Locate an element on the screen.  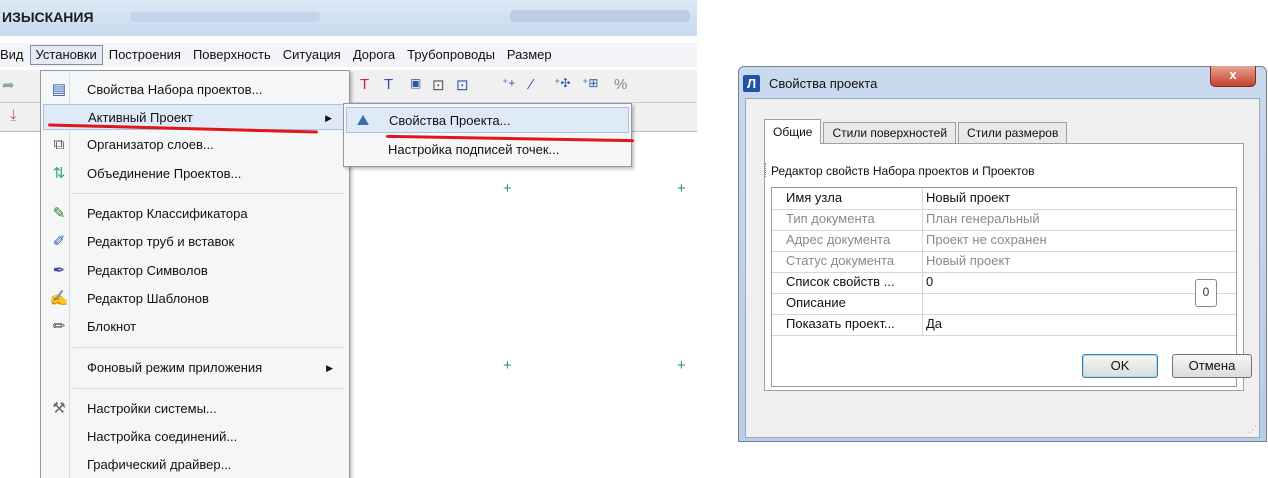
menu-item-classifier-editor: ✎ Редактор Классификатора is located at coordinates (195, 214).